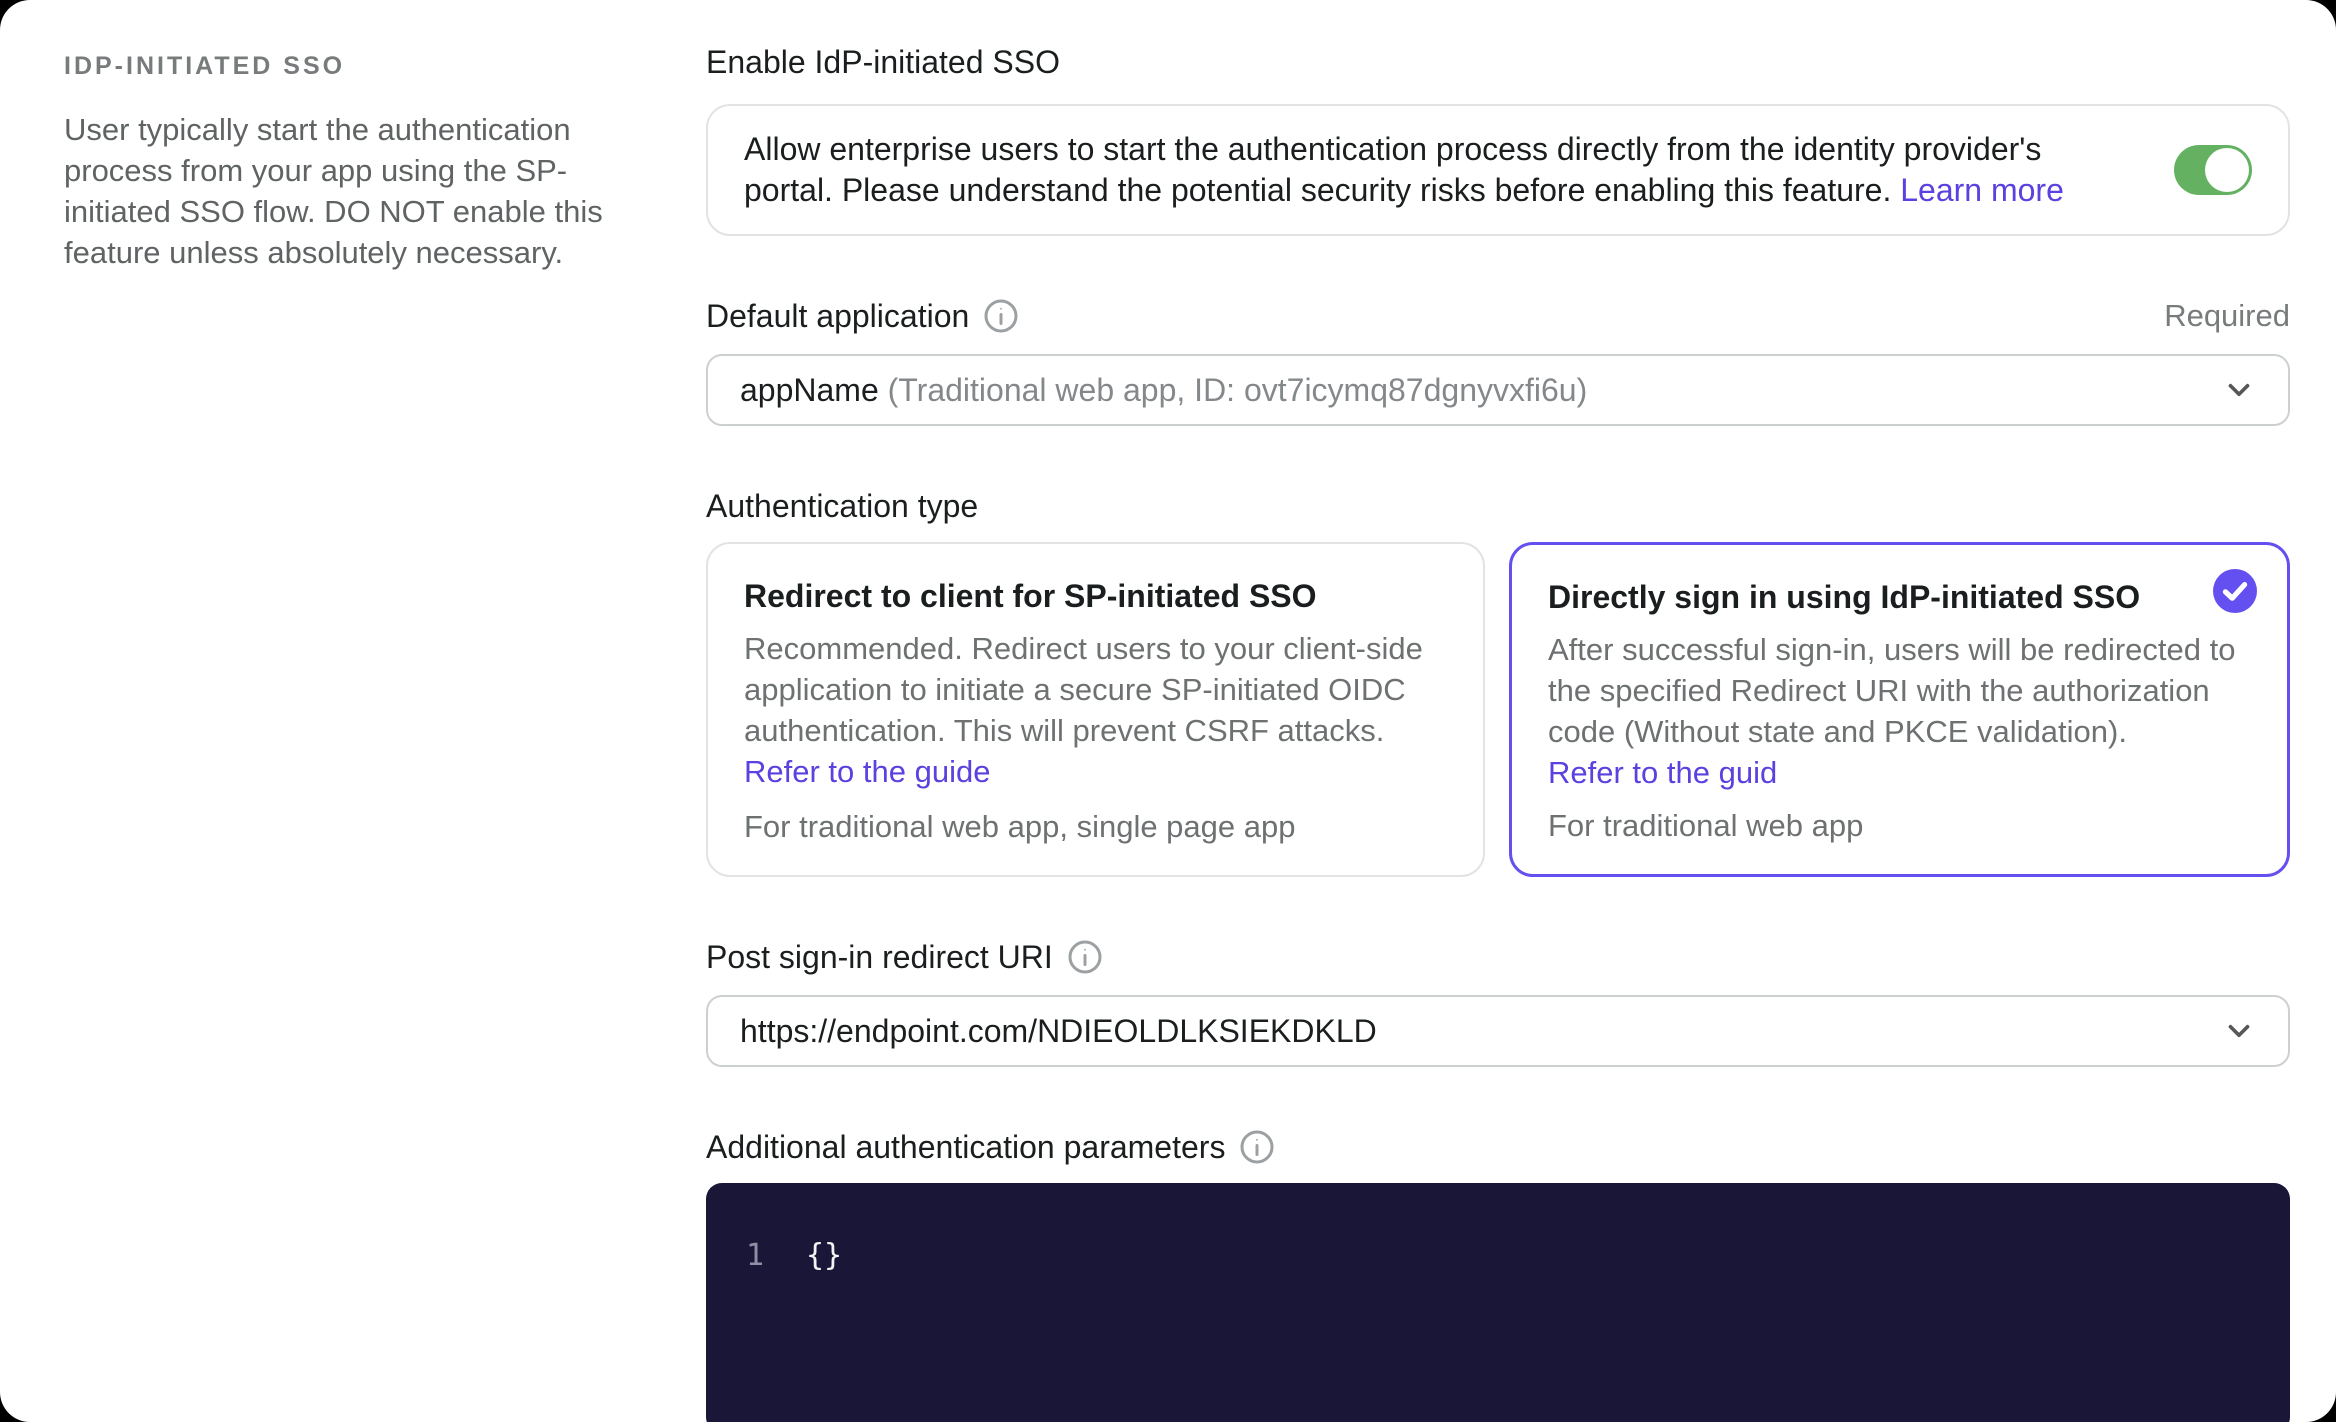  Describe the element at coordinates (754, 1255) in the screenshot. I see `line-number: 1` at that location.